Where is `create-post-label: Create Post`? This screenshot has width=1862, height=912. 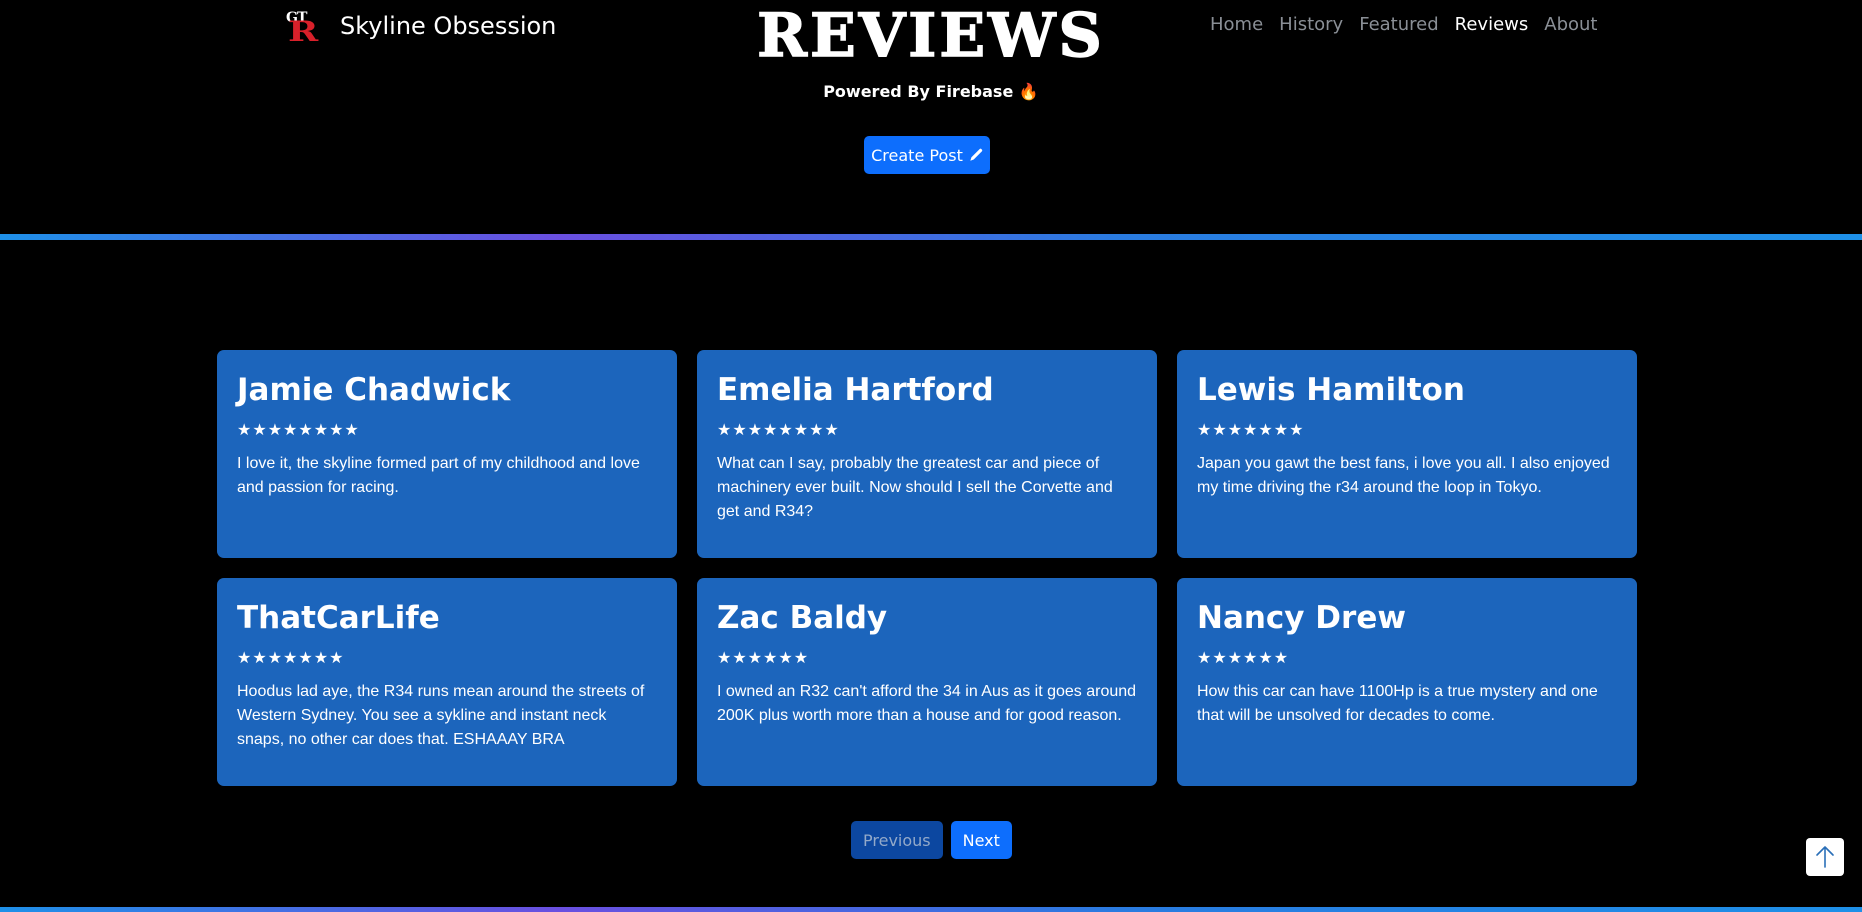 create-post-label: Create Post is located at coordinates (917, 155).